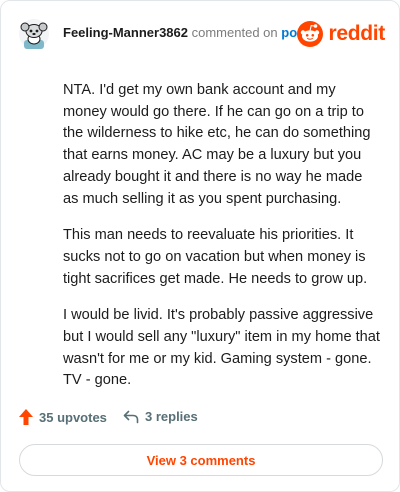 This screenshot has height=492, width=400. Describe the element at coordinates (26, 417) in the screenshot. I see `upvote-arrow-icon` at that location.